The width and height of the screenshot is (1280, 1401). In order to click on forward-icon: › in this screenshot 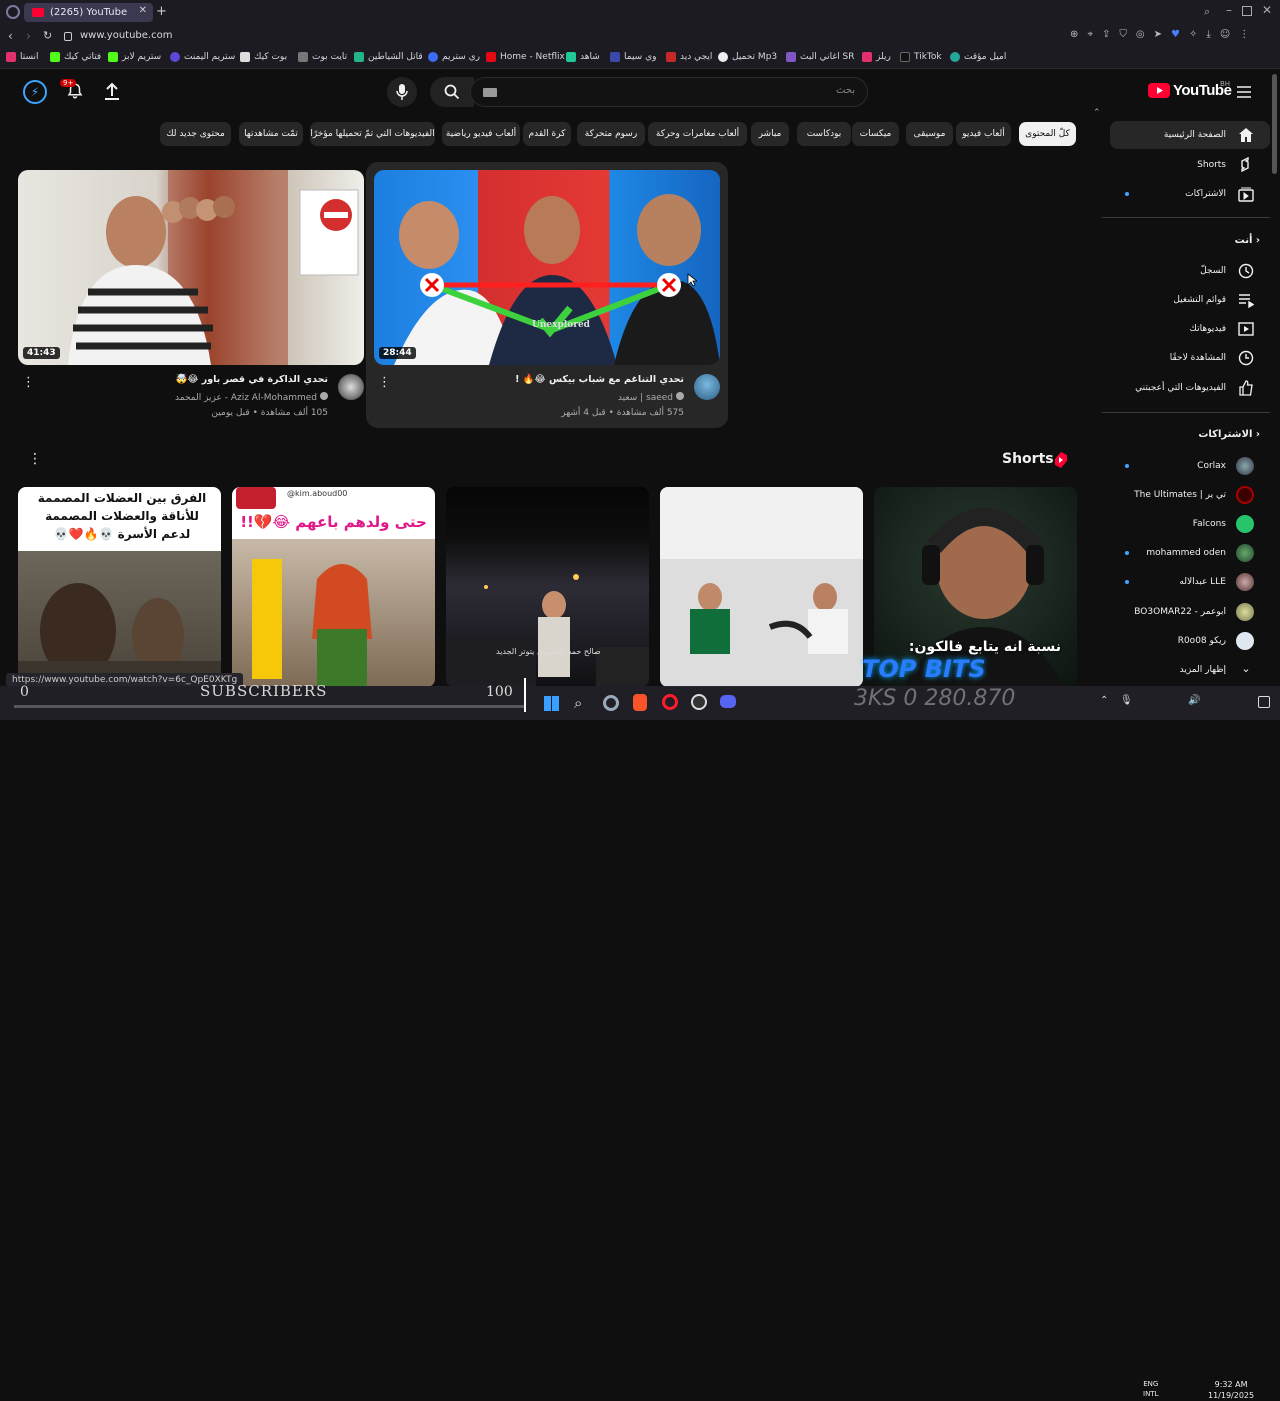, I will do `click(28, 36)`.